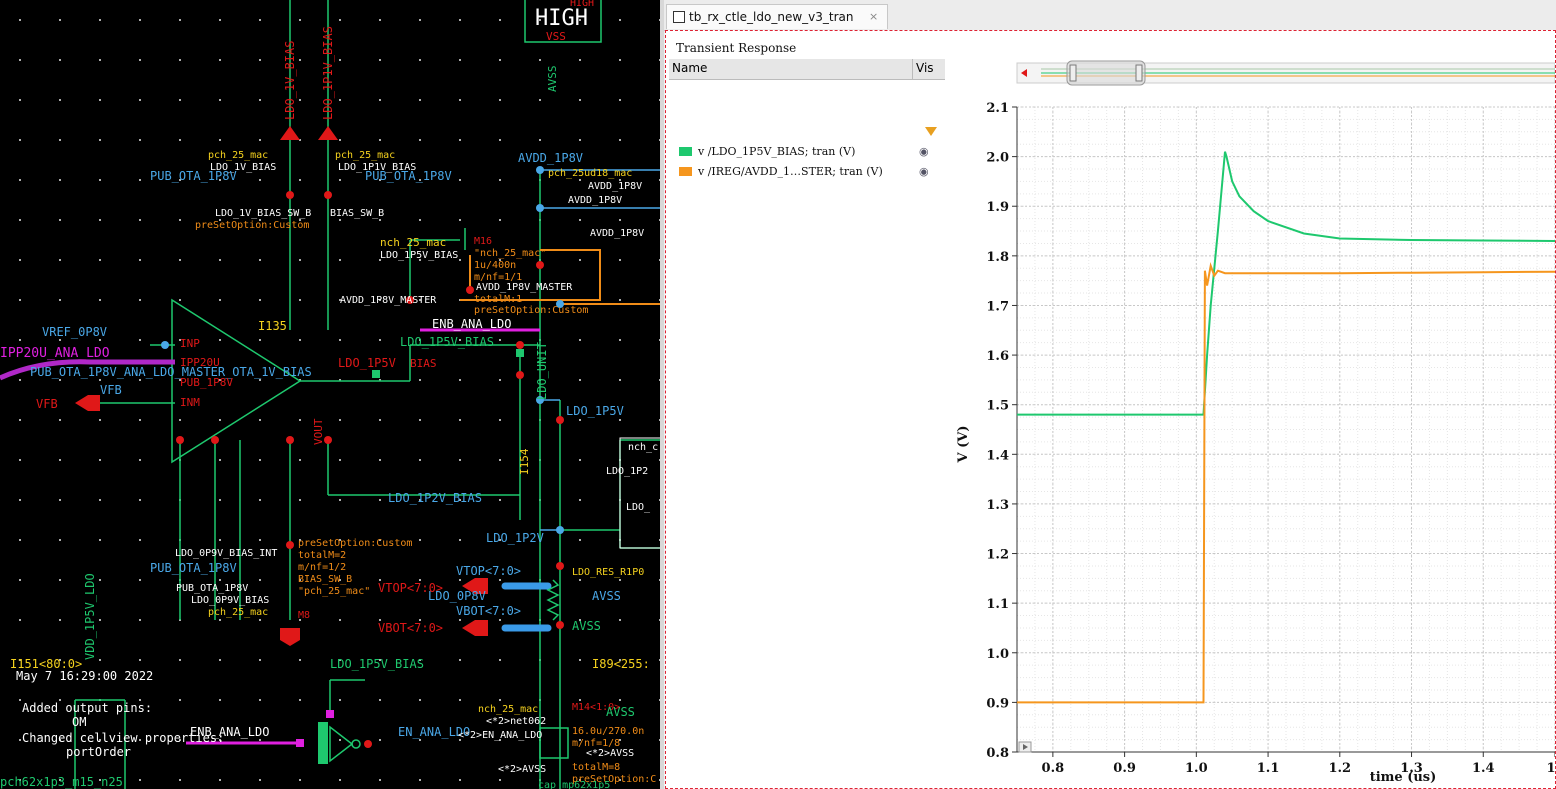 The width and height of the screenshot is (1556, 789). What do you see at coordinates (925, 68) in the screenshot?
I see `column-vis-header: Vis` at bounding box center [925, 68].